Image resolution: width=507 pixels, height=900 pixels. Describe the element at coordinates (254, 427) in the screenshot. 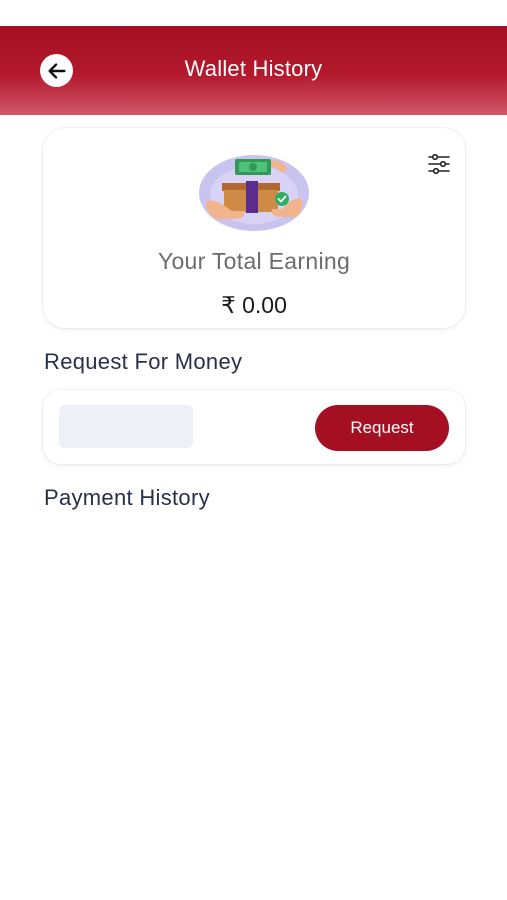

I see `request-money-card: Request` at that location.